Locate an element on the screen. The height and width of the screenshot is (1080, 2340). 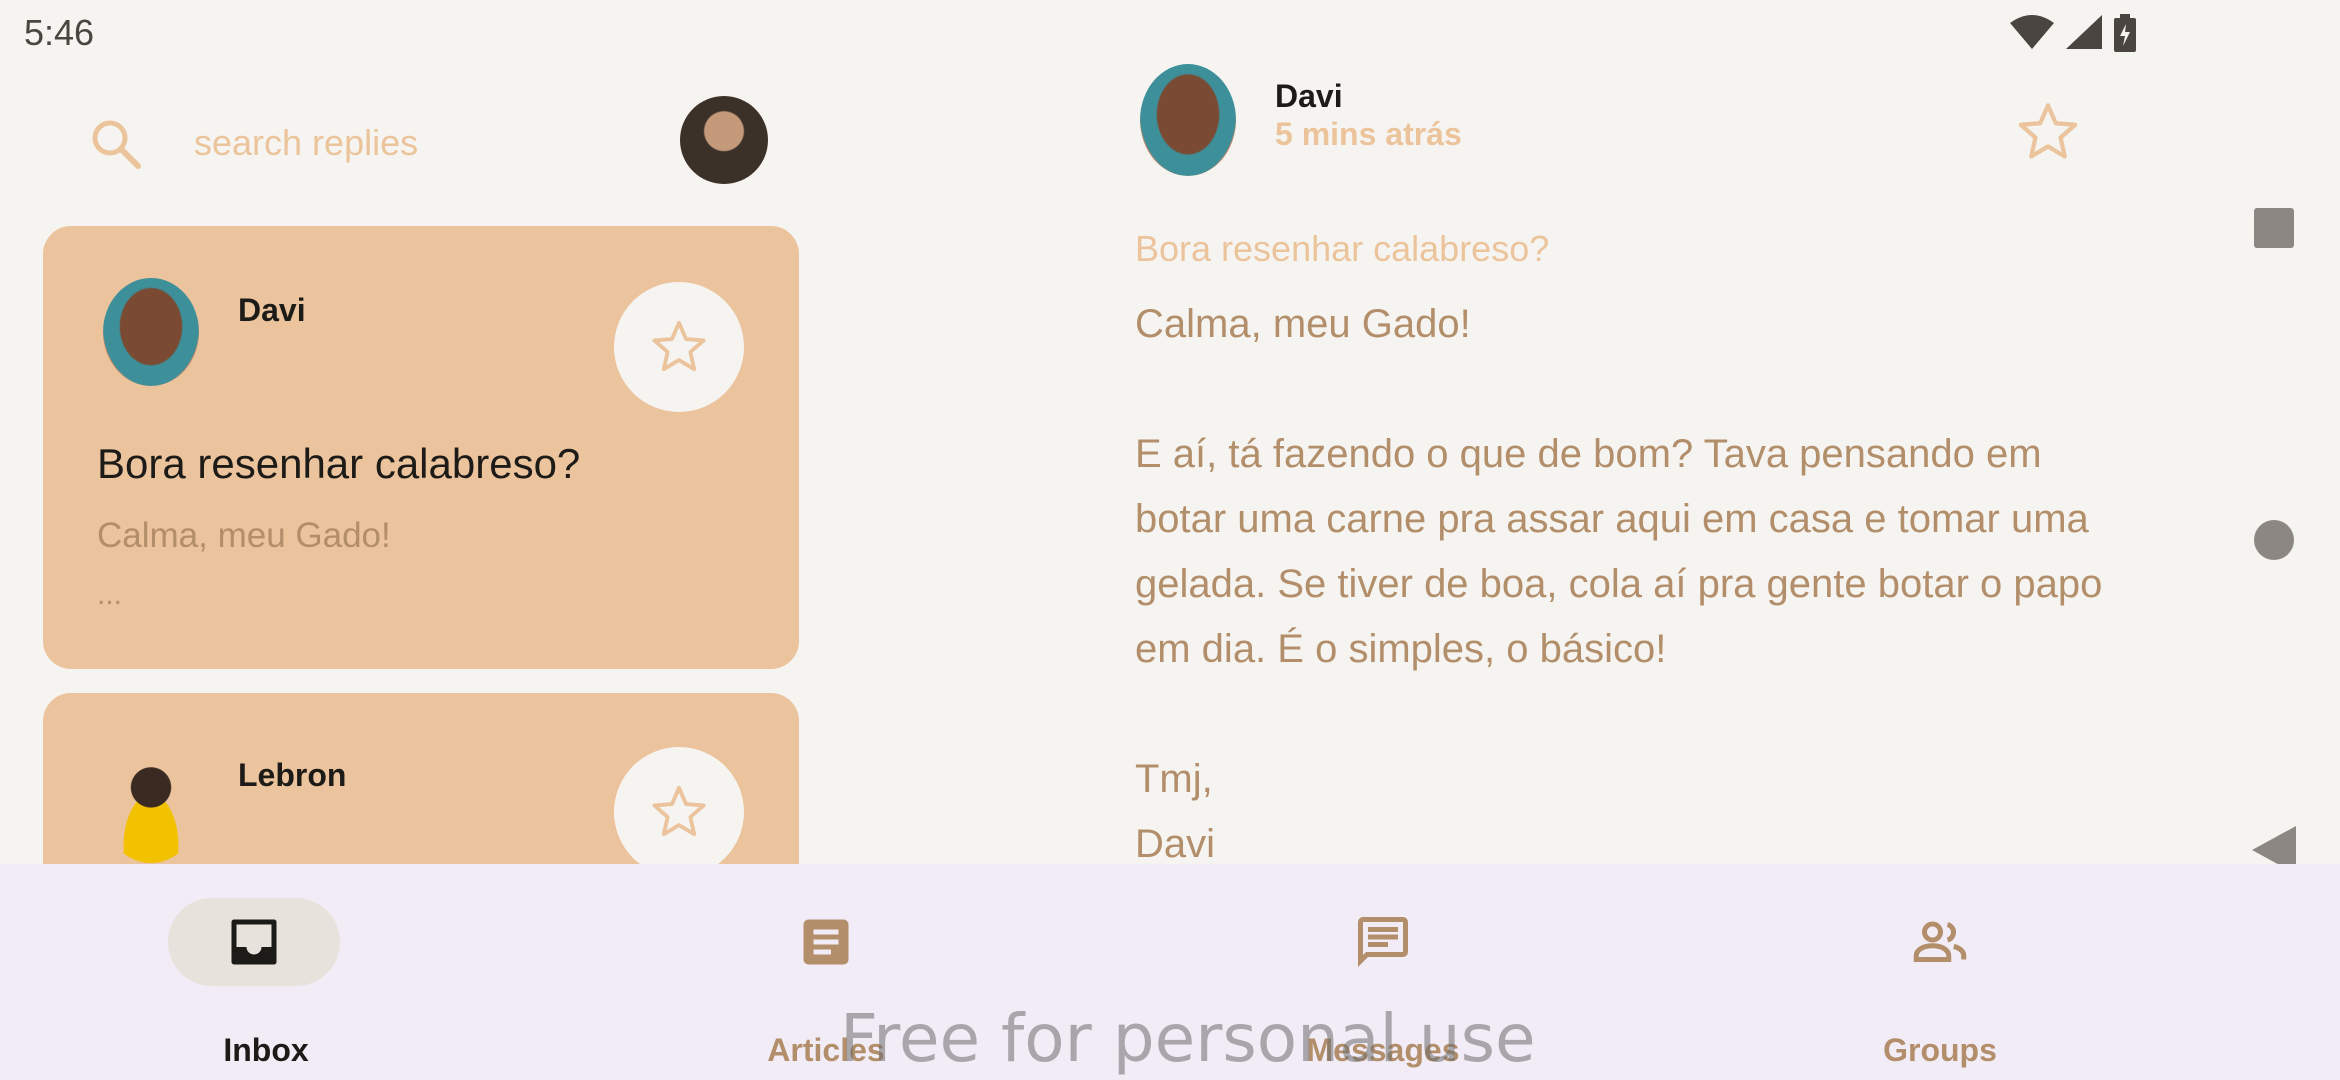
inbox-icon is located at coordinates (254, 942).